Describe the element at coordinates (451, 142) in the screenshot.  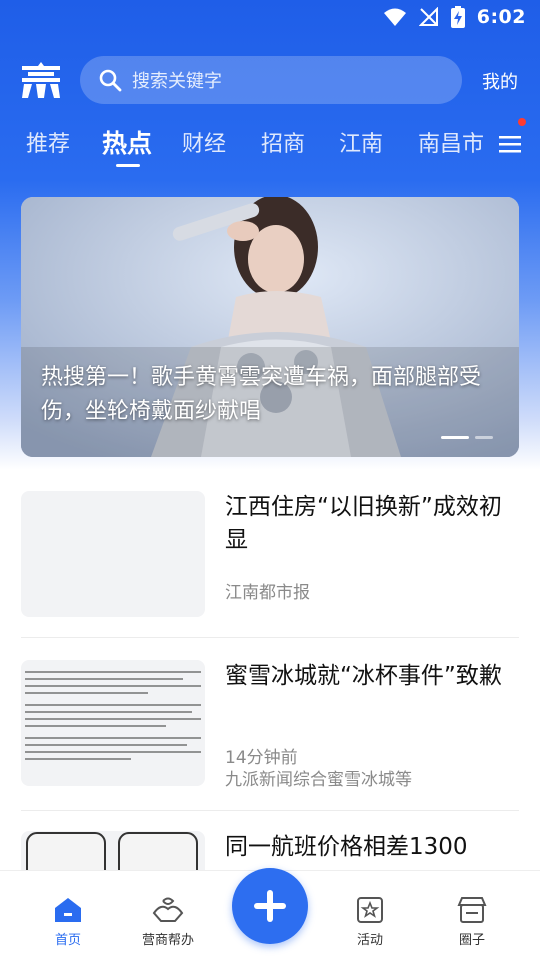
I see `tab-nanchang: 南昌市` at that location.